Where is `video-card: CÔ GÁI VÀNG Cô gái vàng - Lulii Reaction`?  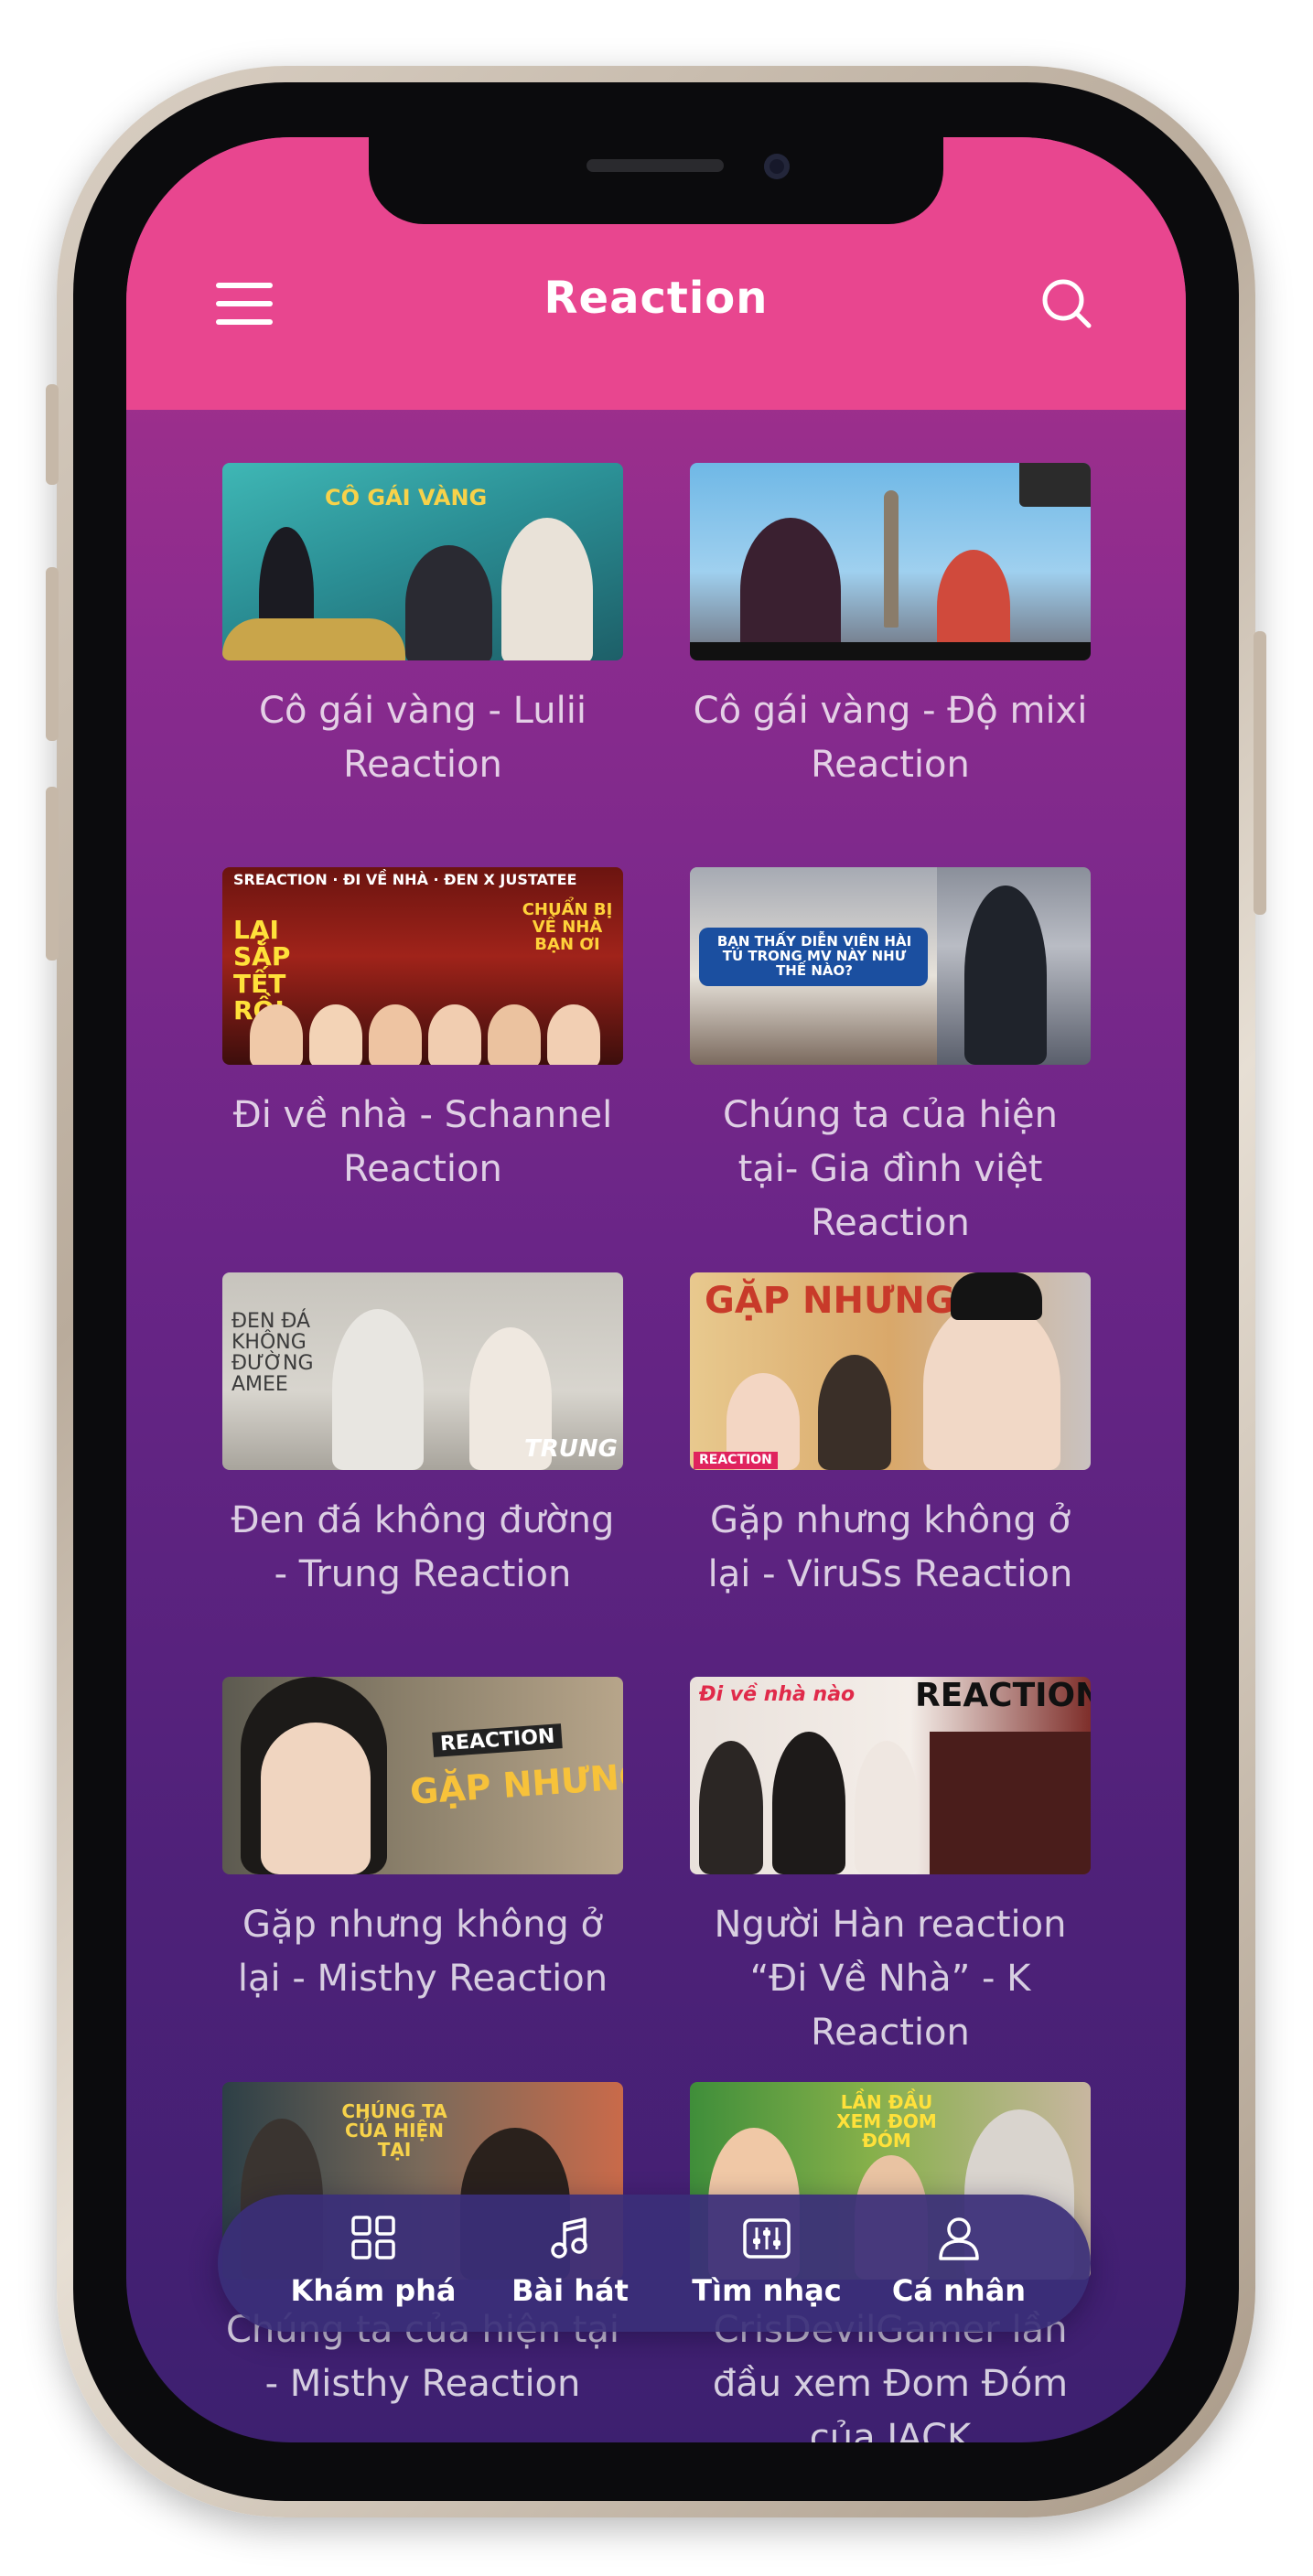
video-card: CÔ GÁI VÀNG Cô gái vàng - Lulii Reaction is located at coordinates (422, 627).